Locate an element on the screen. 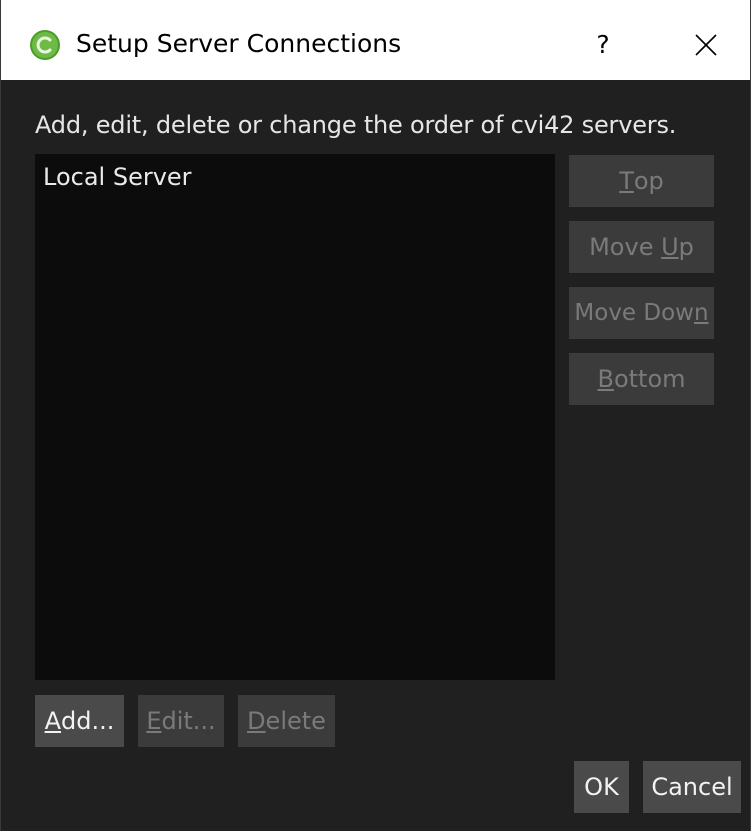 Image resolution: width=751 pixels, height=831 pixels. move-down-button: Move Dow n is located at coordinates (641, 313).